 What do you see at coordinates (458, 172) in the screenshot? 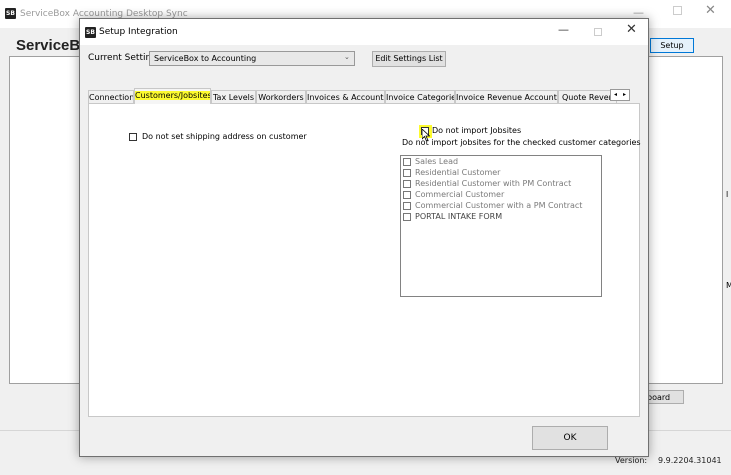
I see `category-label: Residential Customer` at bounding box center [458, 172].